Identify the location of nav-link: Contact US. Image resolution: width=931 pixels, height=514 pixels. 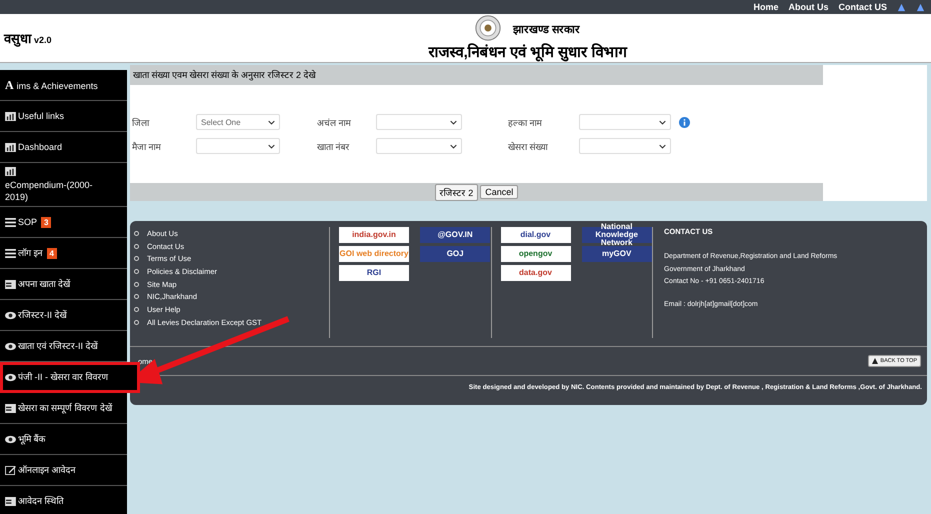
(862, 7).